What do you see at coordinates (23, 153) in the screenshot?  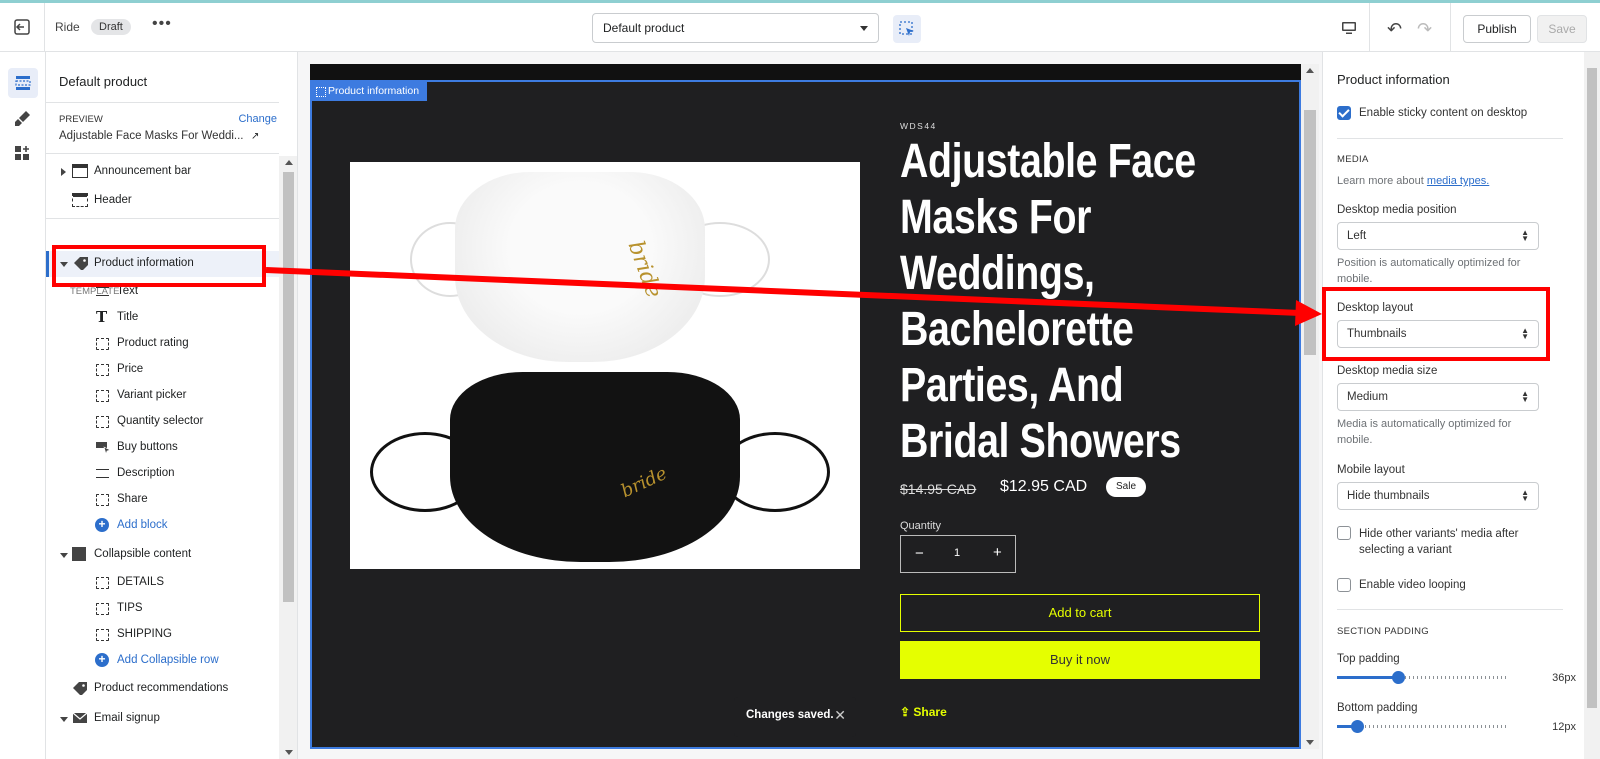 I see `apps-tab` at bounding box center [23, 153].